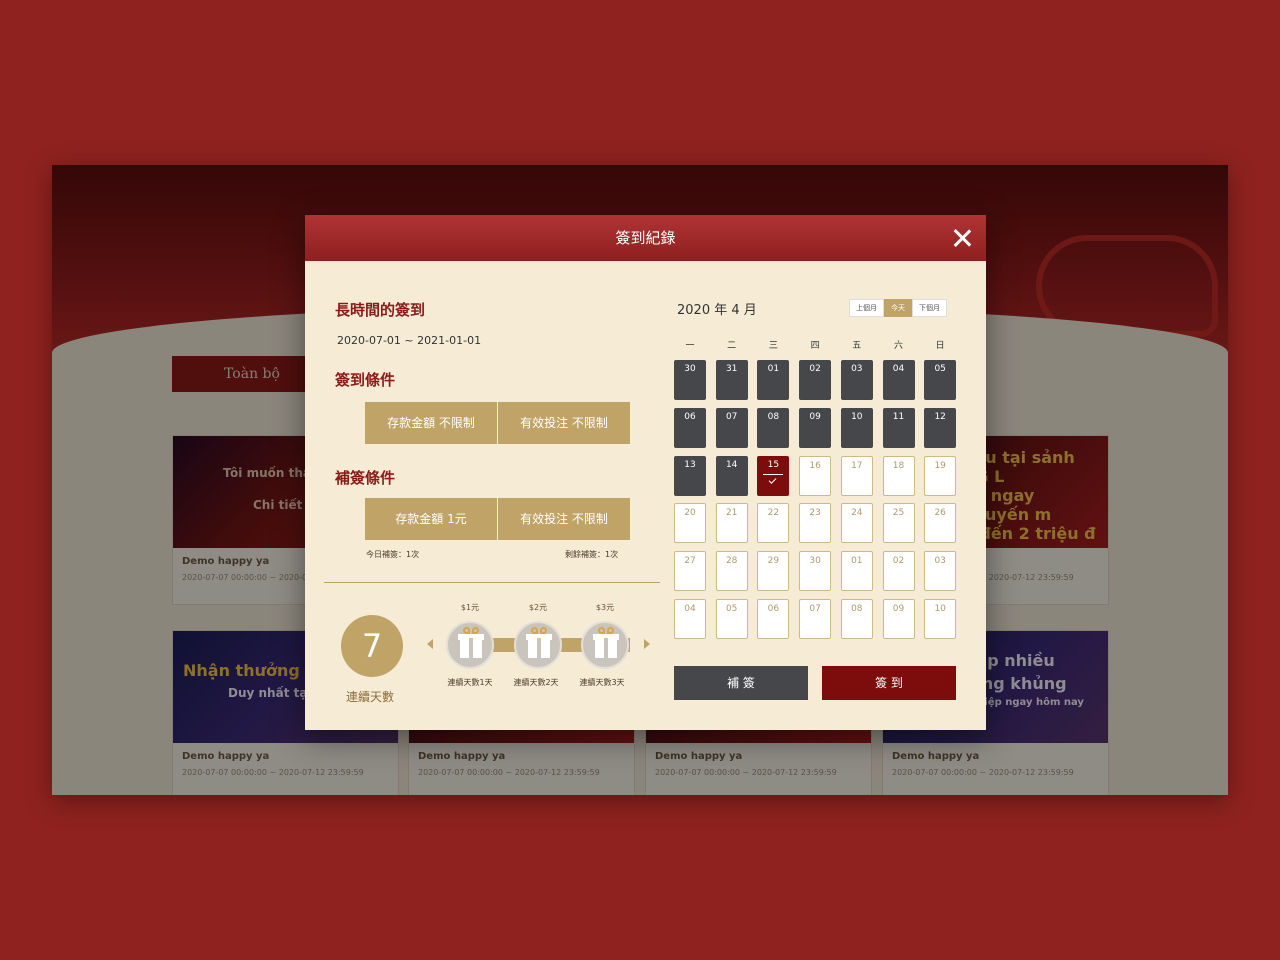  Describe the element at coordinates (929, 308) in the screenshot. I see `next-month-button: 下個月` at that location.